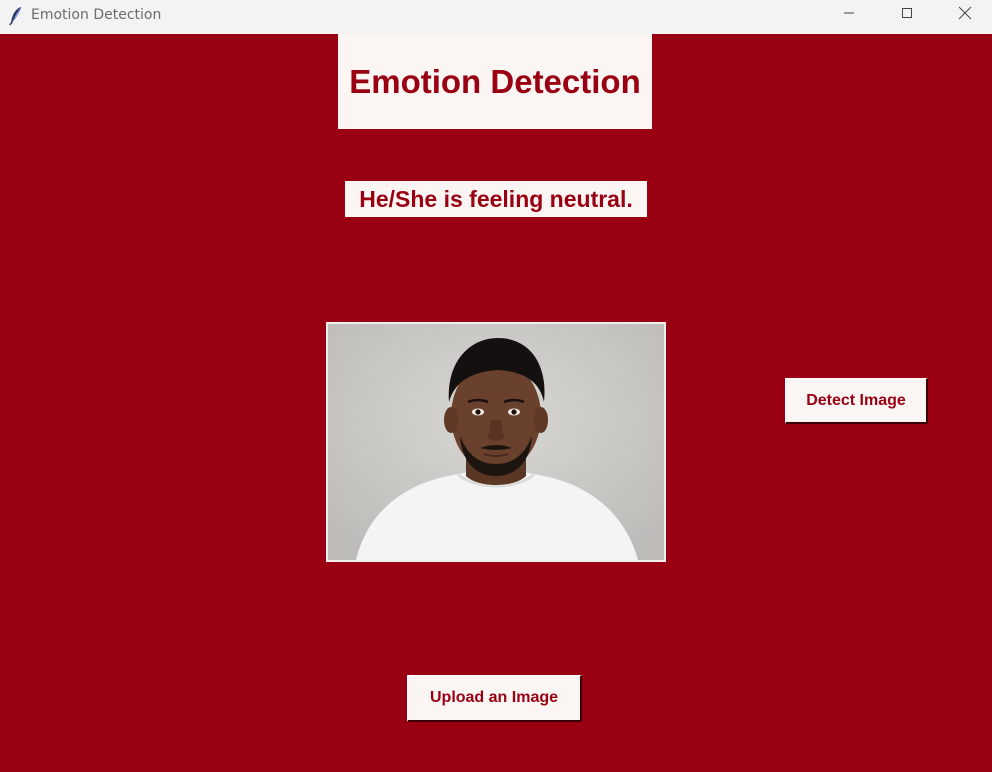  What do you see at coordinates (16, 16) in the screenshot?
I see `feather-icon` at bounding box center [16, 16].